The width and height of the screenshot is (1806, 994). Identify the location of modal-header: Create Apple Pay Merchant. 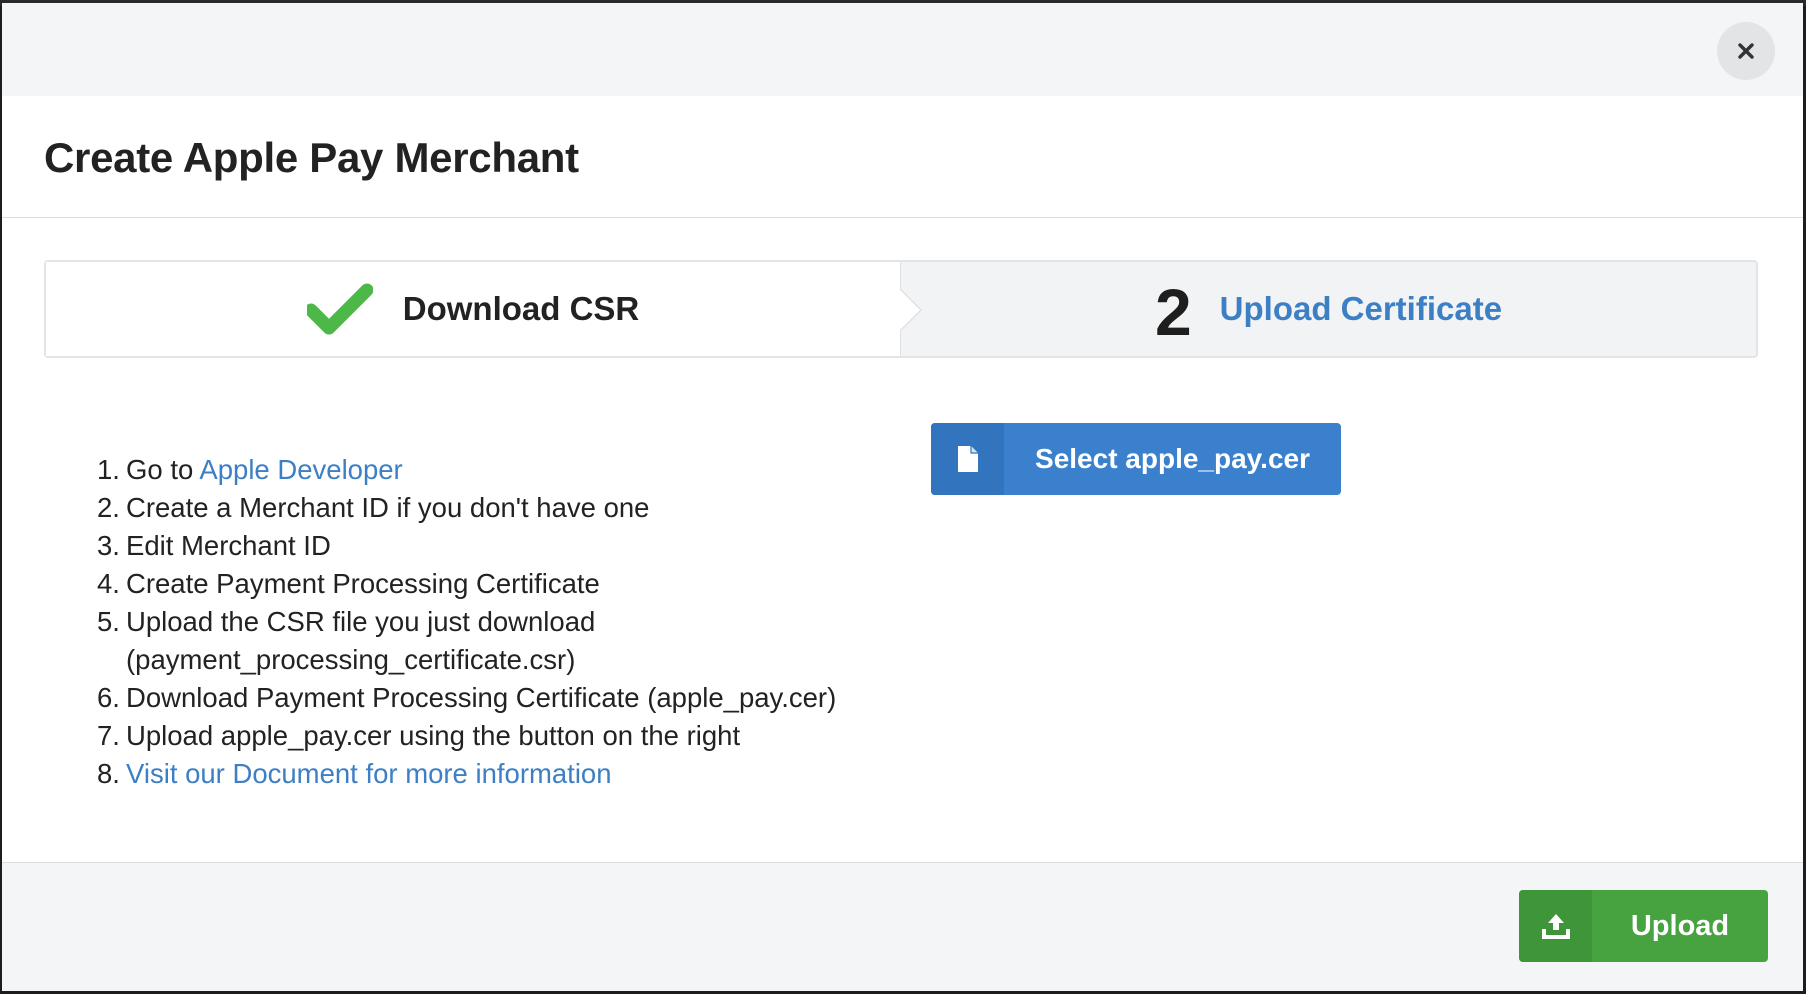
(902, 157).